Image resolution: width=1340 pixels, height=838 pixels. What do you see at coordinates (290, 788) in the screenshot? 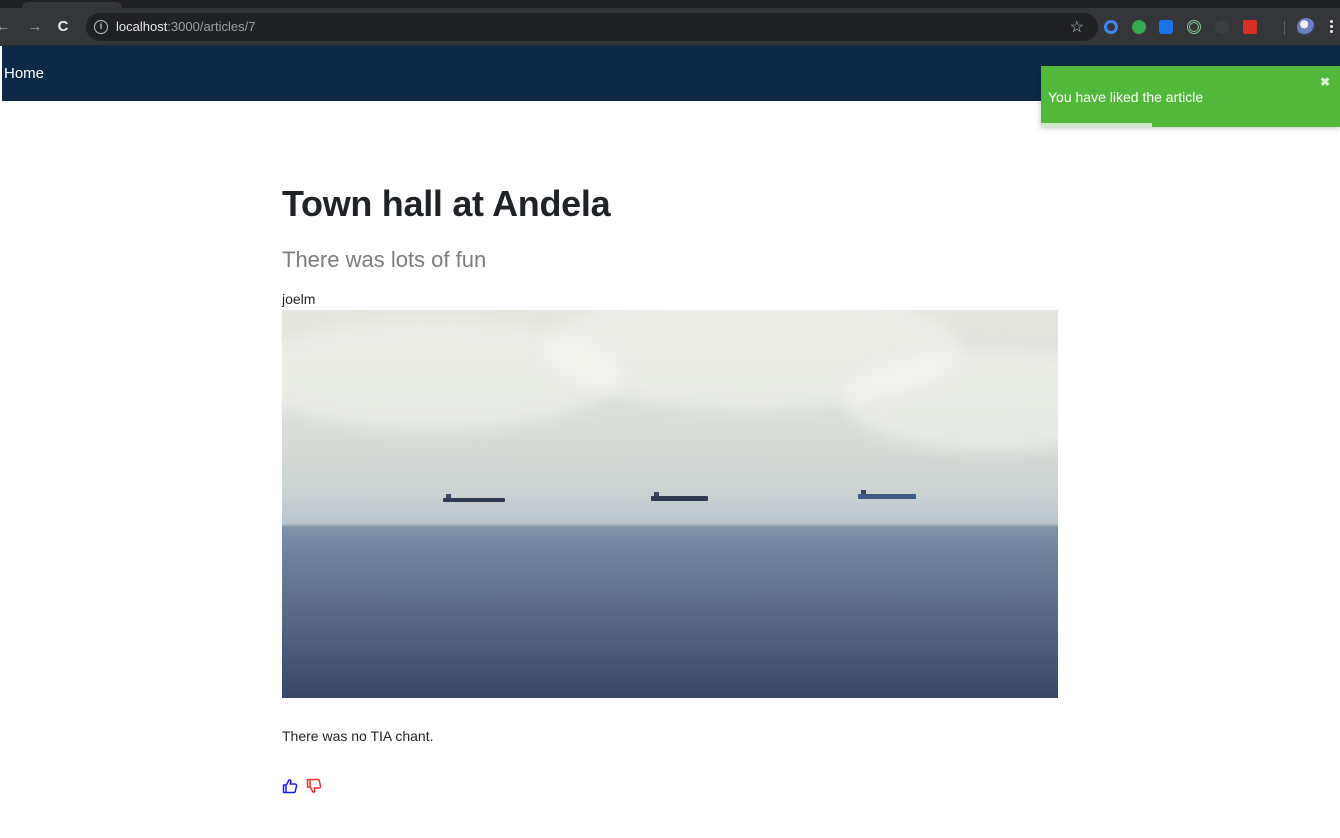
I see `thumbs-up-icon` at bounding box center [290, 788].